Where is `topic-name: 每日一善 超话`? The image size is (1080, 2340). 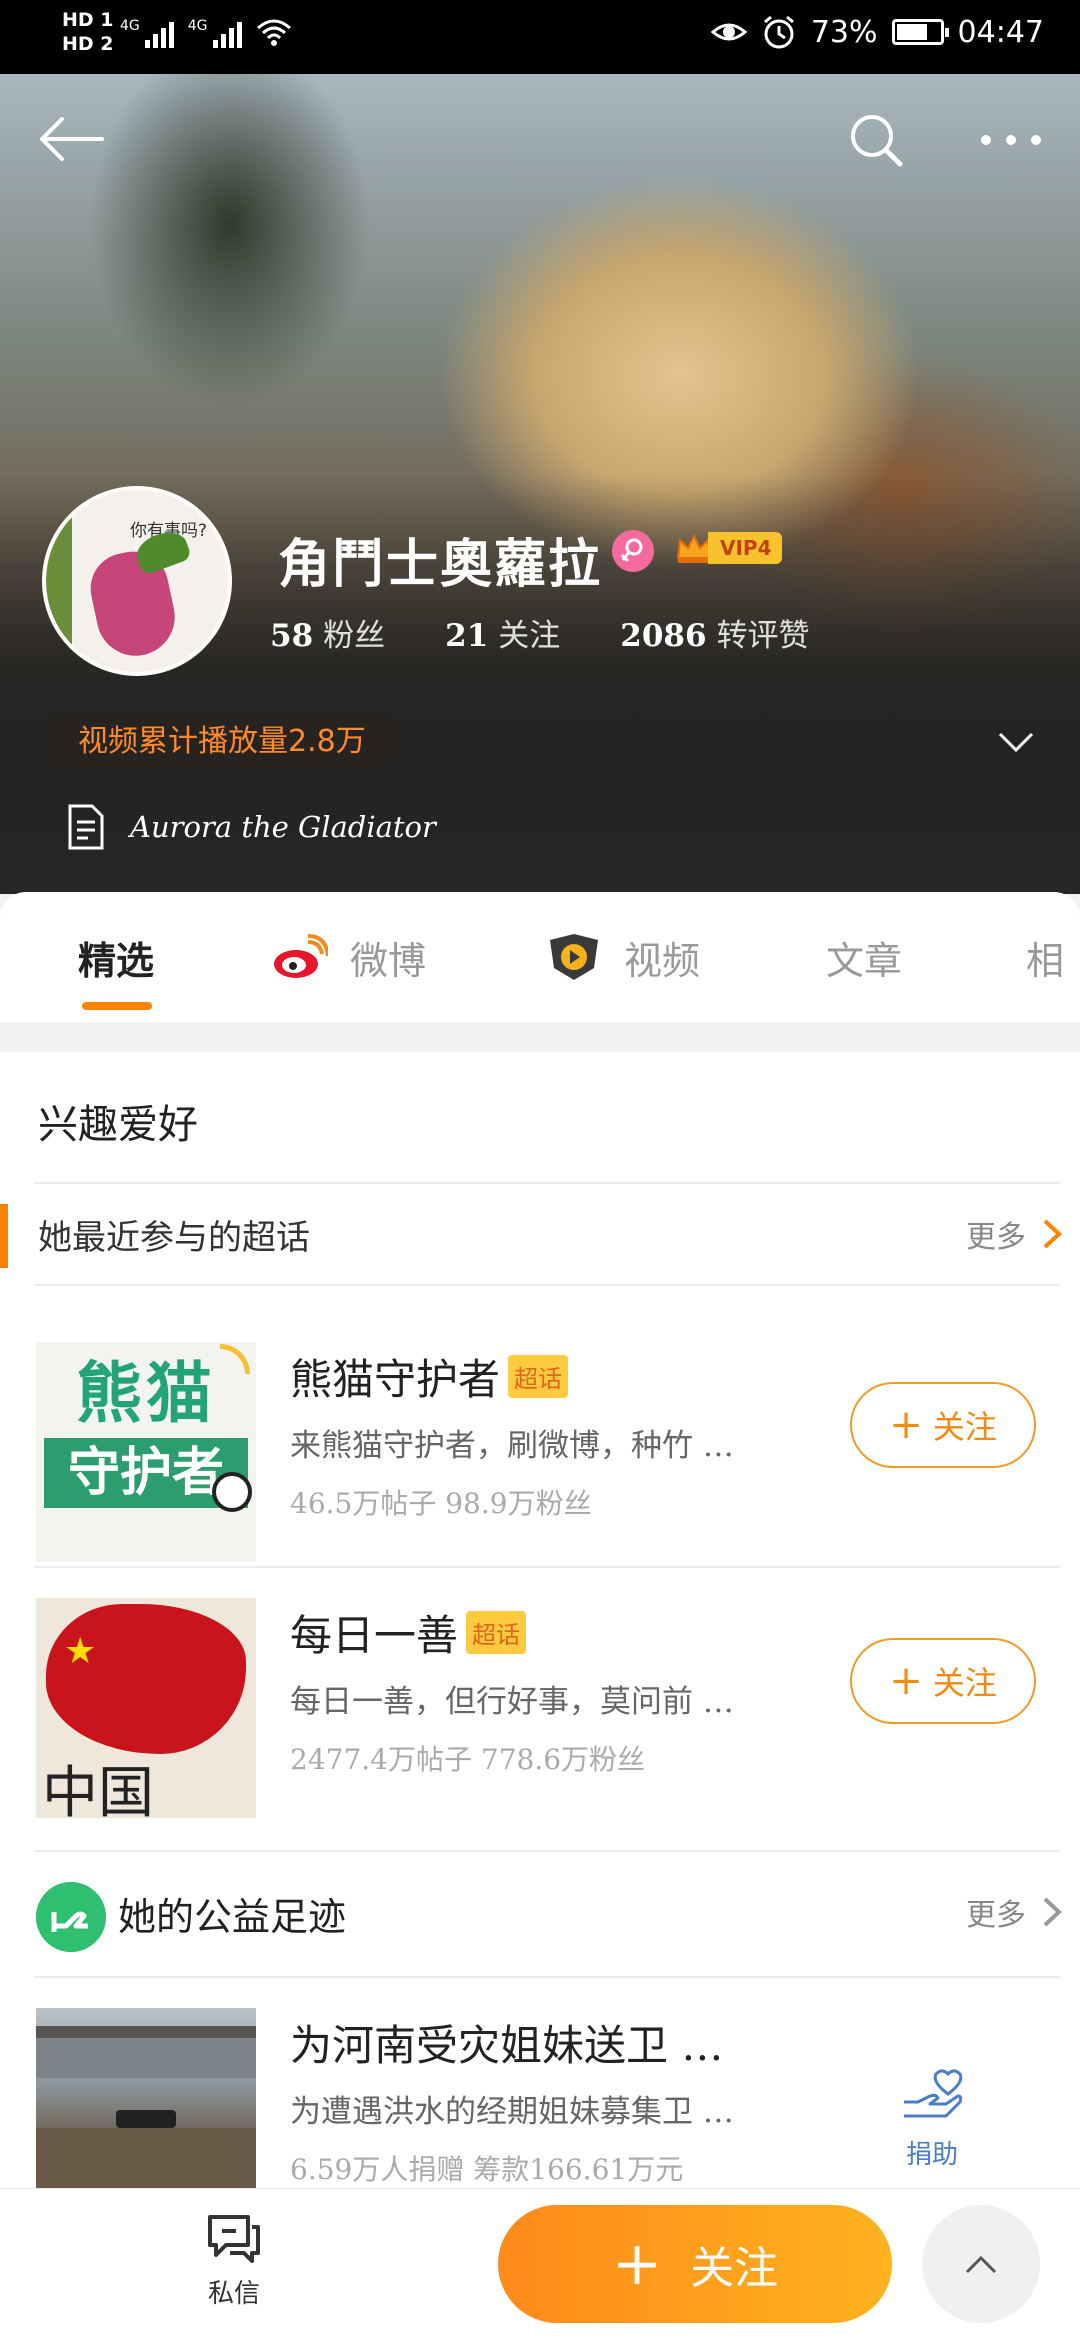 topic-name: 每日一善 超话 is located at coordinates (408, 1632).